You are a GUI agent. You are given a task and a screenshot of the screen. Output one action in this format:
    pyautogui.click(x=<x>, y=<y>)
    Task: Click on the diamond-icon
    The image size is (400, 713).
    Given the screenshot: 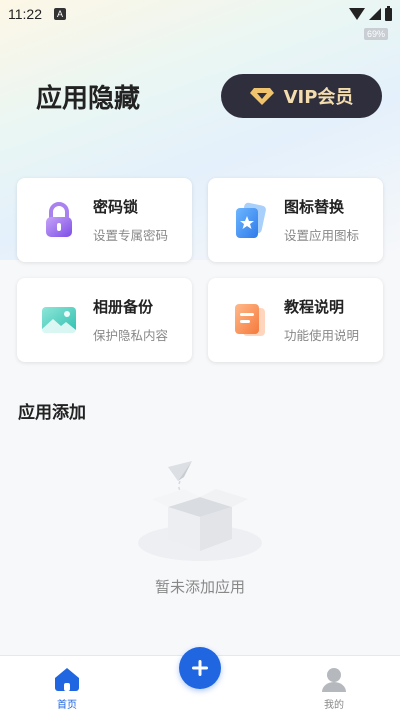 What is the action you would take?
    pyautogui.click(x=261, y=96)
    